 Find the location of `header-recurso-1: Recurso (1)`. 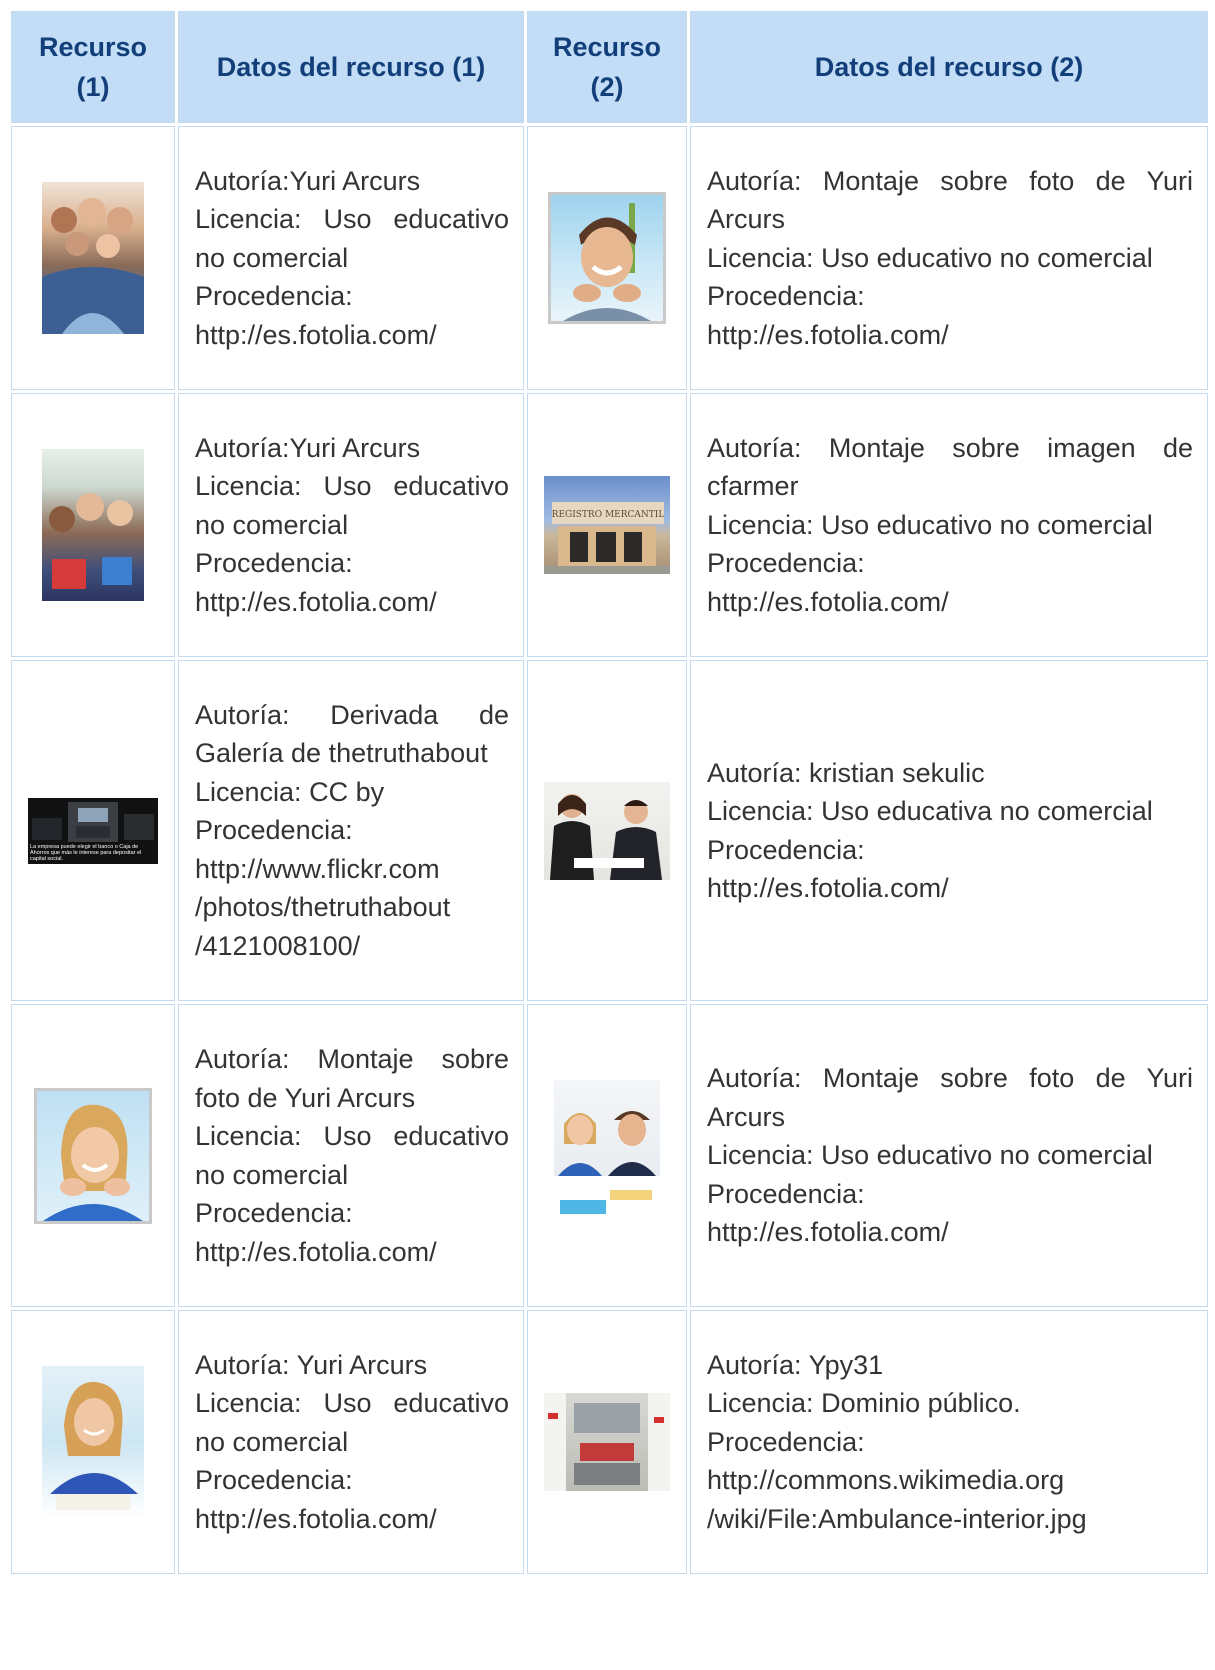

header-recurso-1: Recurso (1) is located at coordinates (93, 67).